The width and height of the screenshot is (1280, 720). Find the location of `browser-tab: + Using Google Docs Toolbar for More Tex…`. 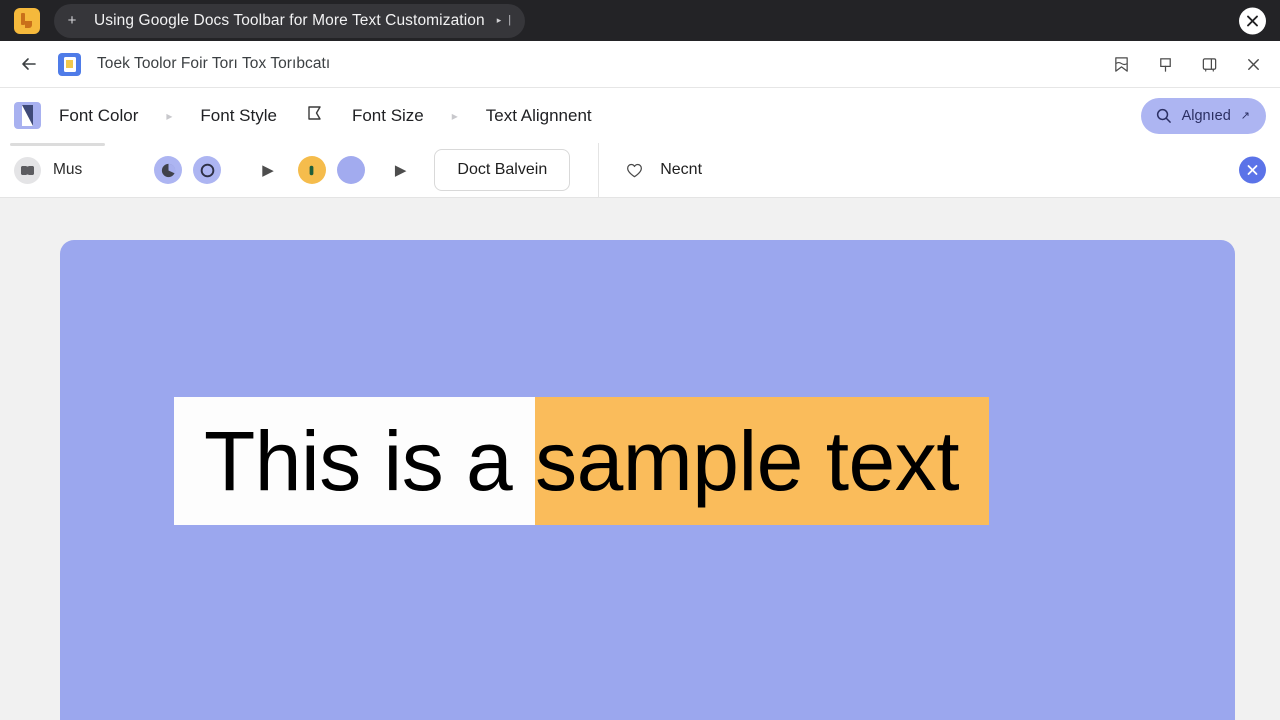

browser-tab: + Using Google Docs Toolbar for More Tex… is located at coordinates (290, 20).